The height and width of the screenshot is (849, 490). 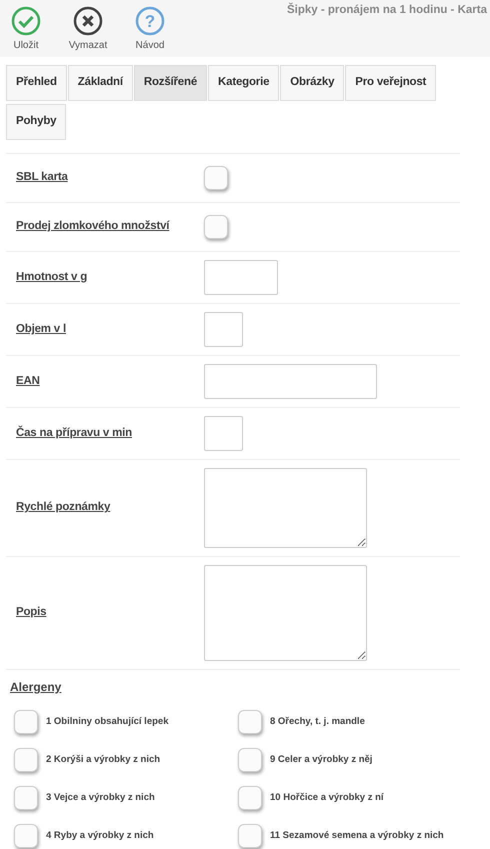 What do you see at coordinates (171, 83) in the screenshot?
I see `tab: Rozšířené` at bounding box center [171, 83].